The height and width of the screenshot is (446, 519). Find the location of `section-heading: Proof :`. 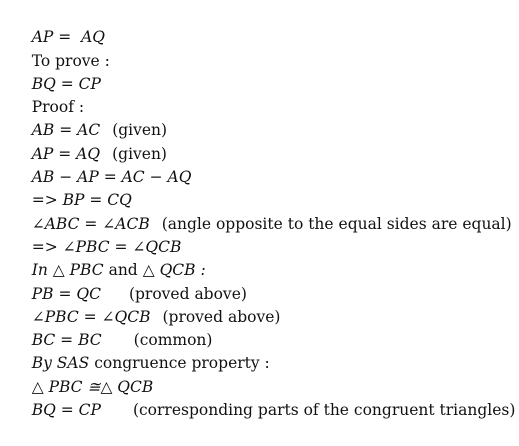

section-heading: Proof : is located at coordinates (58, 107).